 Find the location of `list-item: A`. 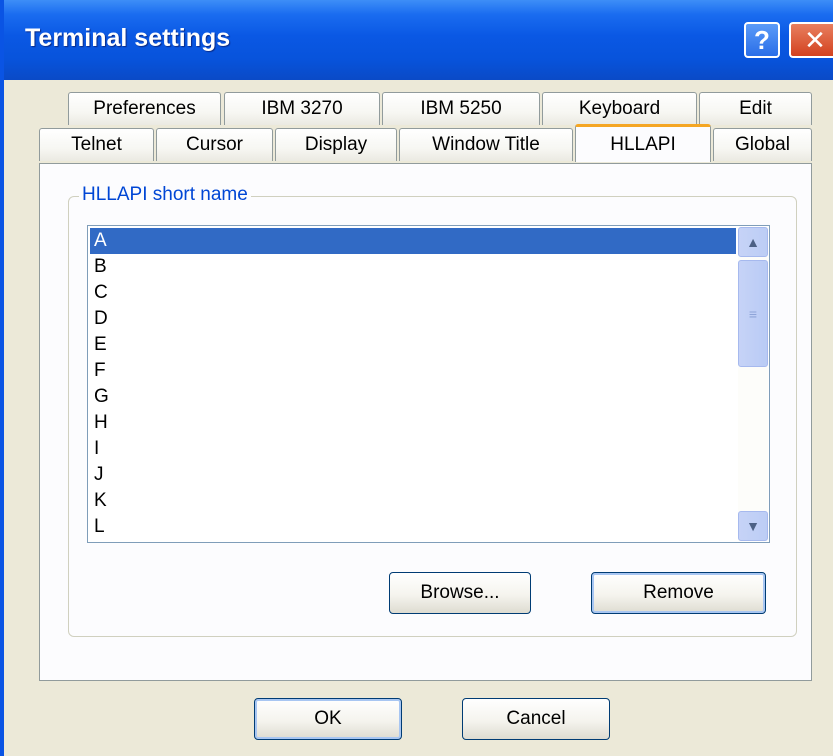

list-item: A is located at coordinates (413, 241).